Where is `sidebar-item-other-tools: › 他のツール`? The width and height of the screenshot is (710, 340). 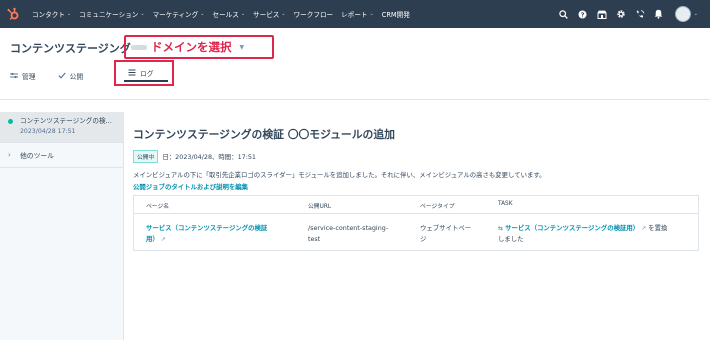
sidebar-item-other-tools: › 他のツール is located at coordinates (61, 155).